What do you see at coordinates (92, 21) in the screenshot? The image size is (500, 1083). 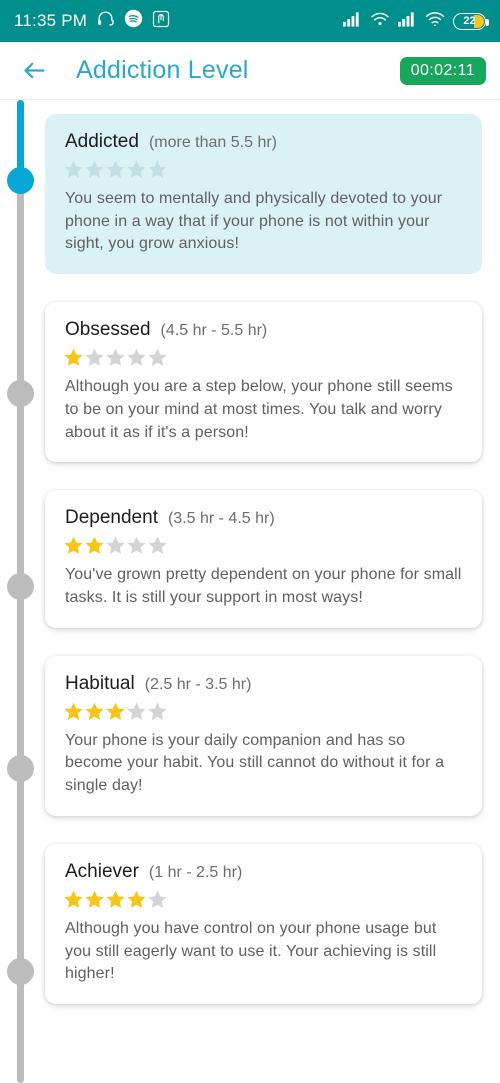 I see `status-bar-left: 11:35 PM` at bounding box center [92, 21].